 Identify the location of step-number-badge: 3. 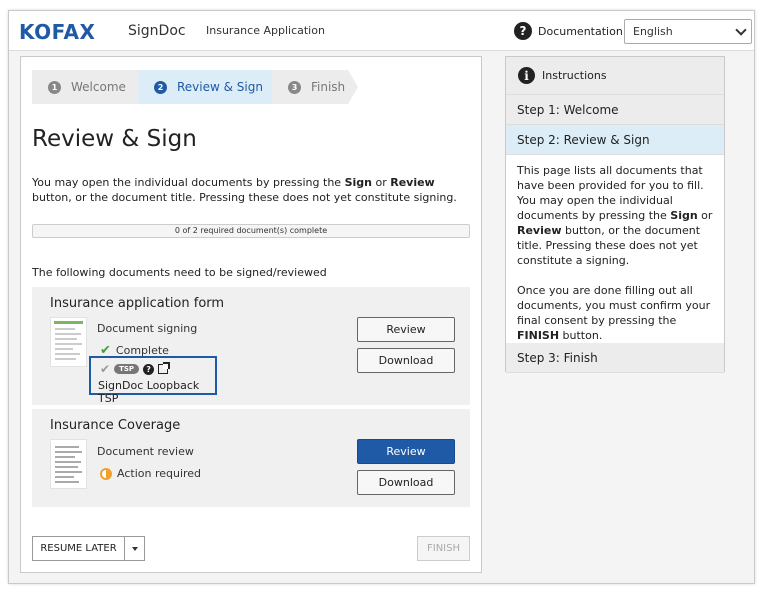
(294, 87).